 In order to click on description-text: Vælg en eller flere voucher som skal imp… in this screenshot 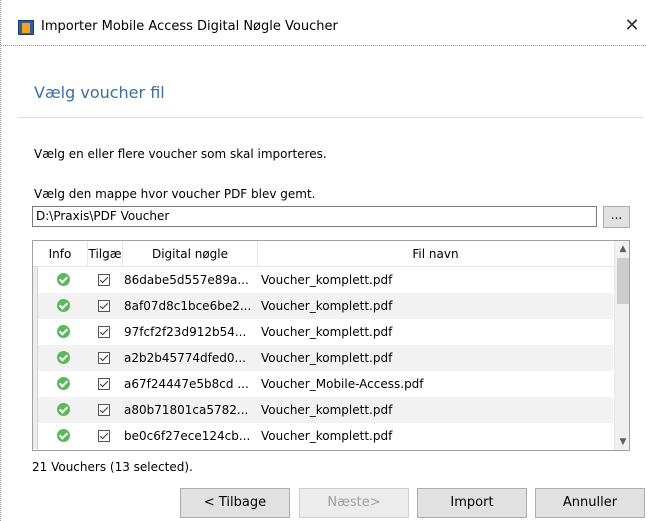, I will do `click(180, 154)`.